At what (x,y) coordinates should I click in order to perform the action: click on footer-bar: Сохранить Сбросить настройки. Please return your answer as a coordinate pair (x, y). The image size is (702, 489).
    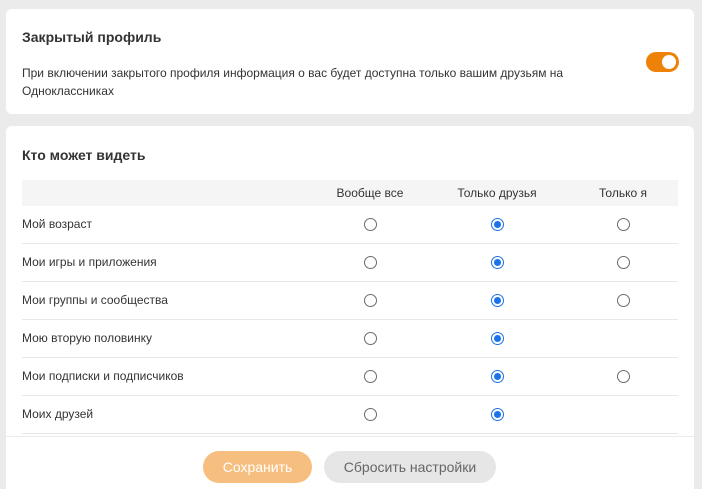
    Looking at the image, I should click on (350, 462).